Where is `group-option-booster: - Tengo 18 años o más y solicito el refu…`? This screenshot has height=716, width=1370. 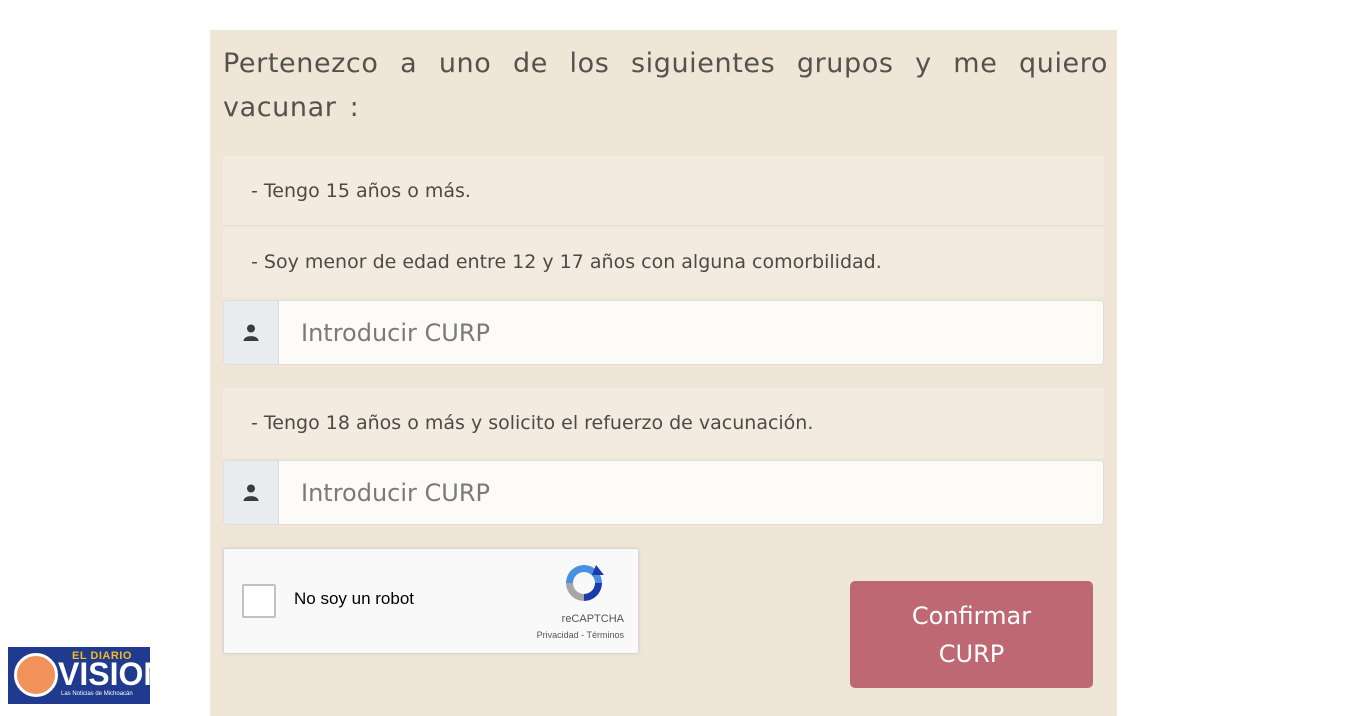 group-option-booster: - Tengo 18 años o más y solicito el refu… is located at coordinates (663, 423).